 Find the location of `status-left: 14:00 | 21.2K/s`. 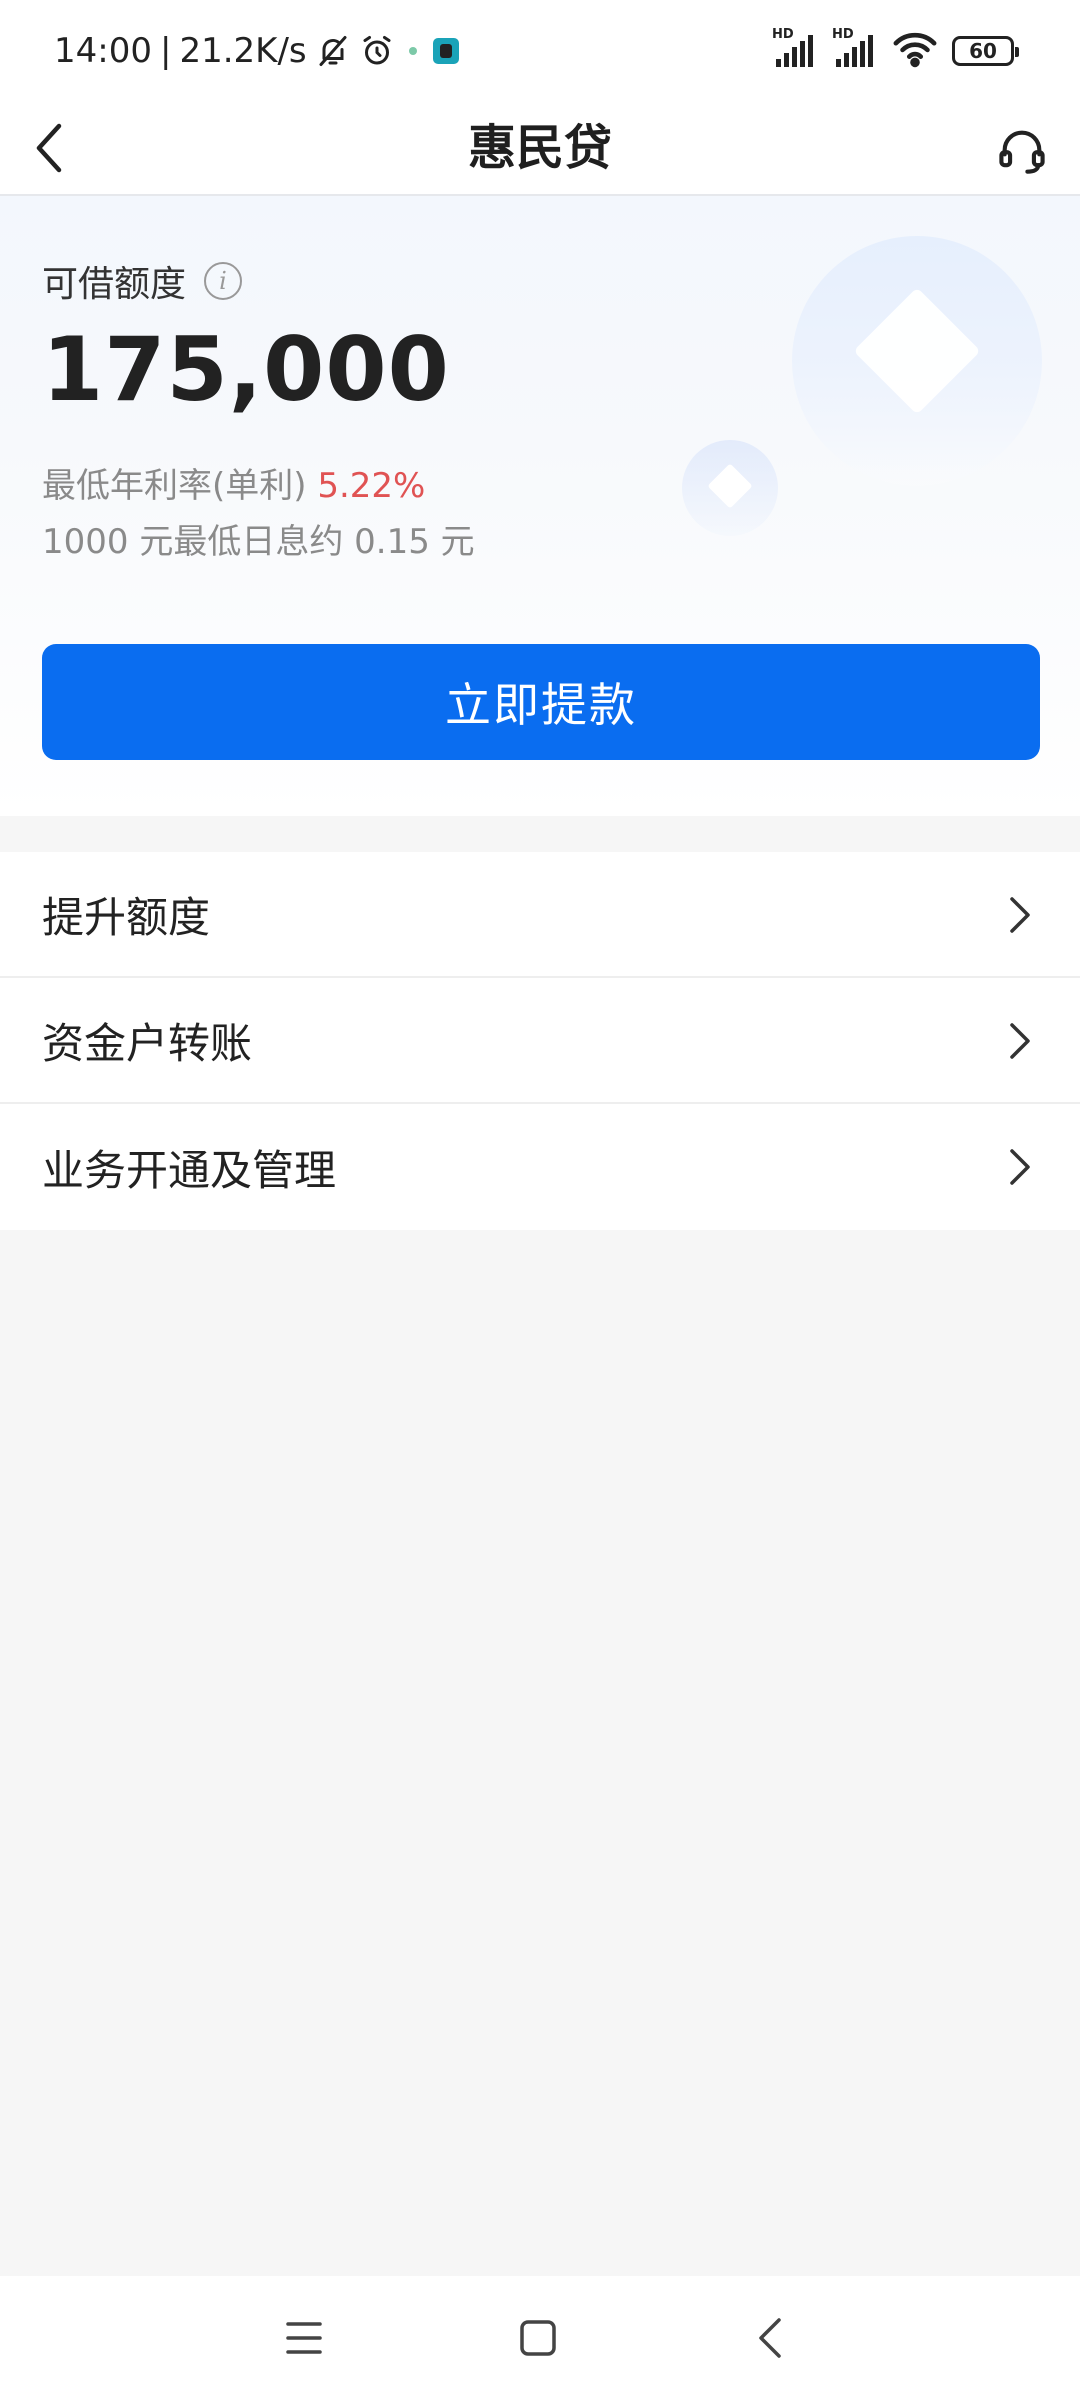

status-left: 14:00 | 21.2K/s is located at coordinates (257, 51).